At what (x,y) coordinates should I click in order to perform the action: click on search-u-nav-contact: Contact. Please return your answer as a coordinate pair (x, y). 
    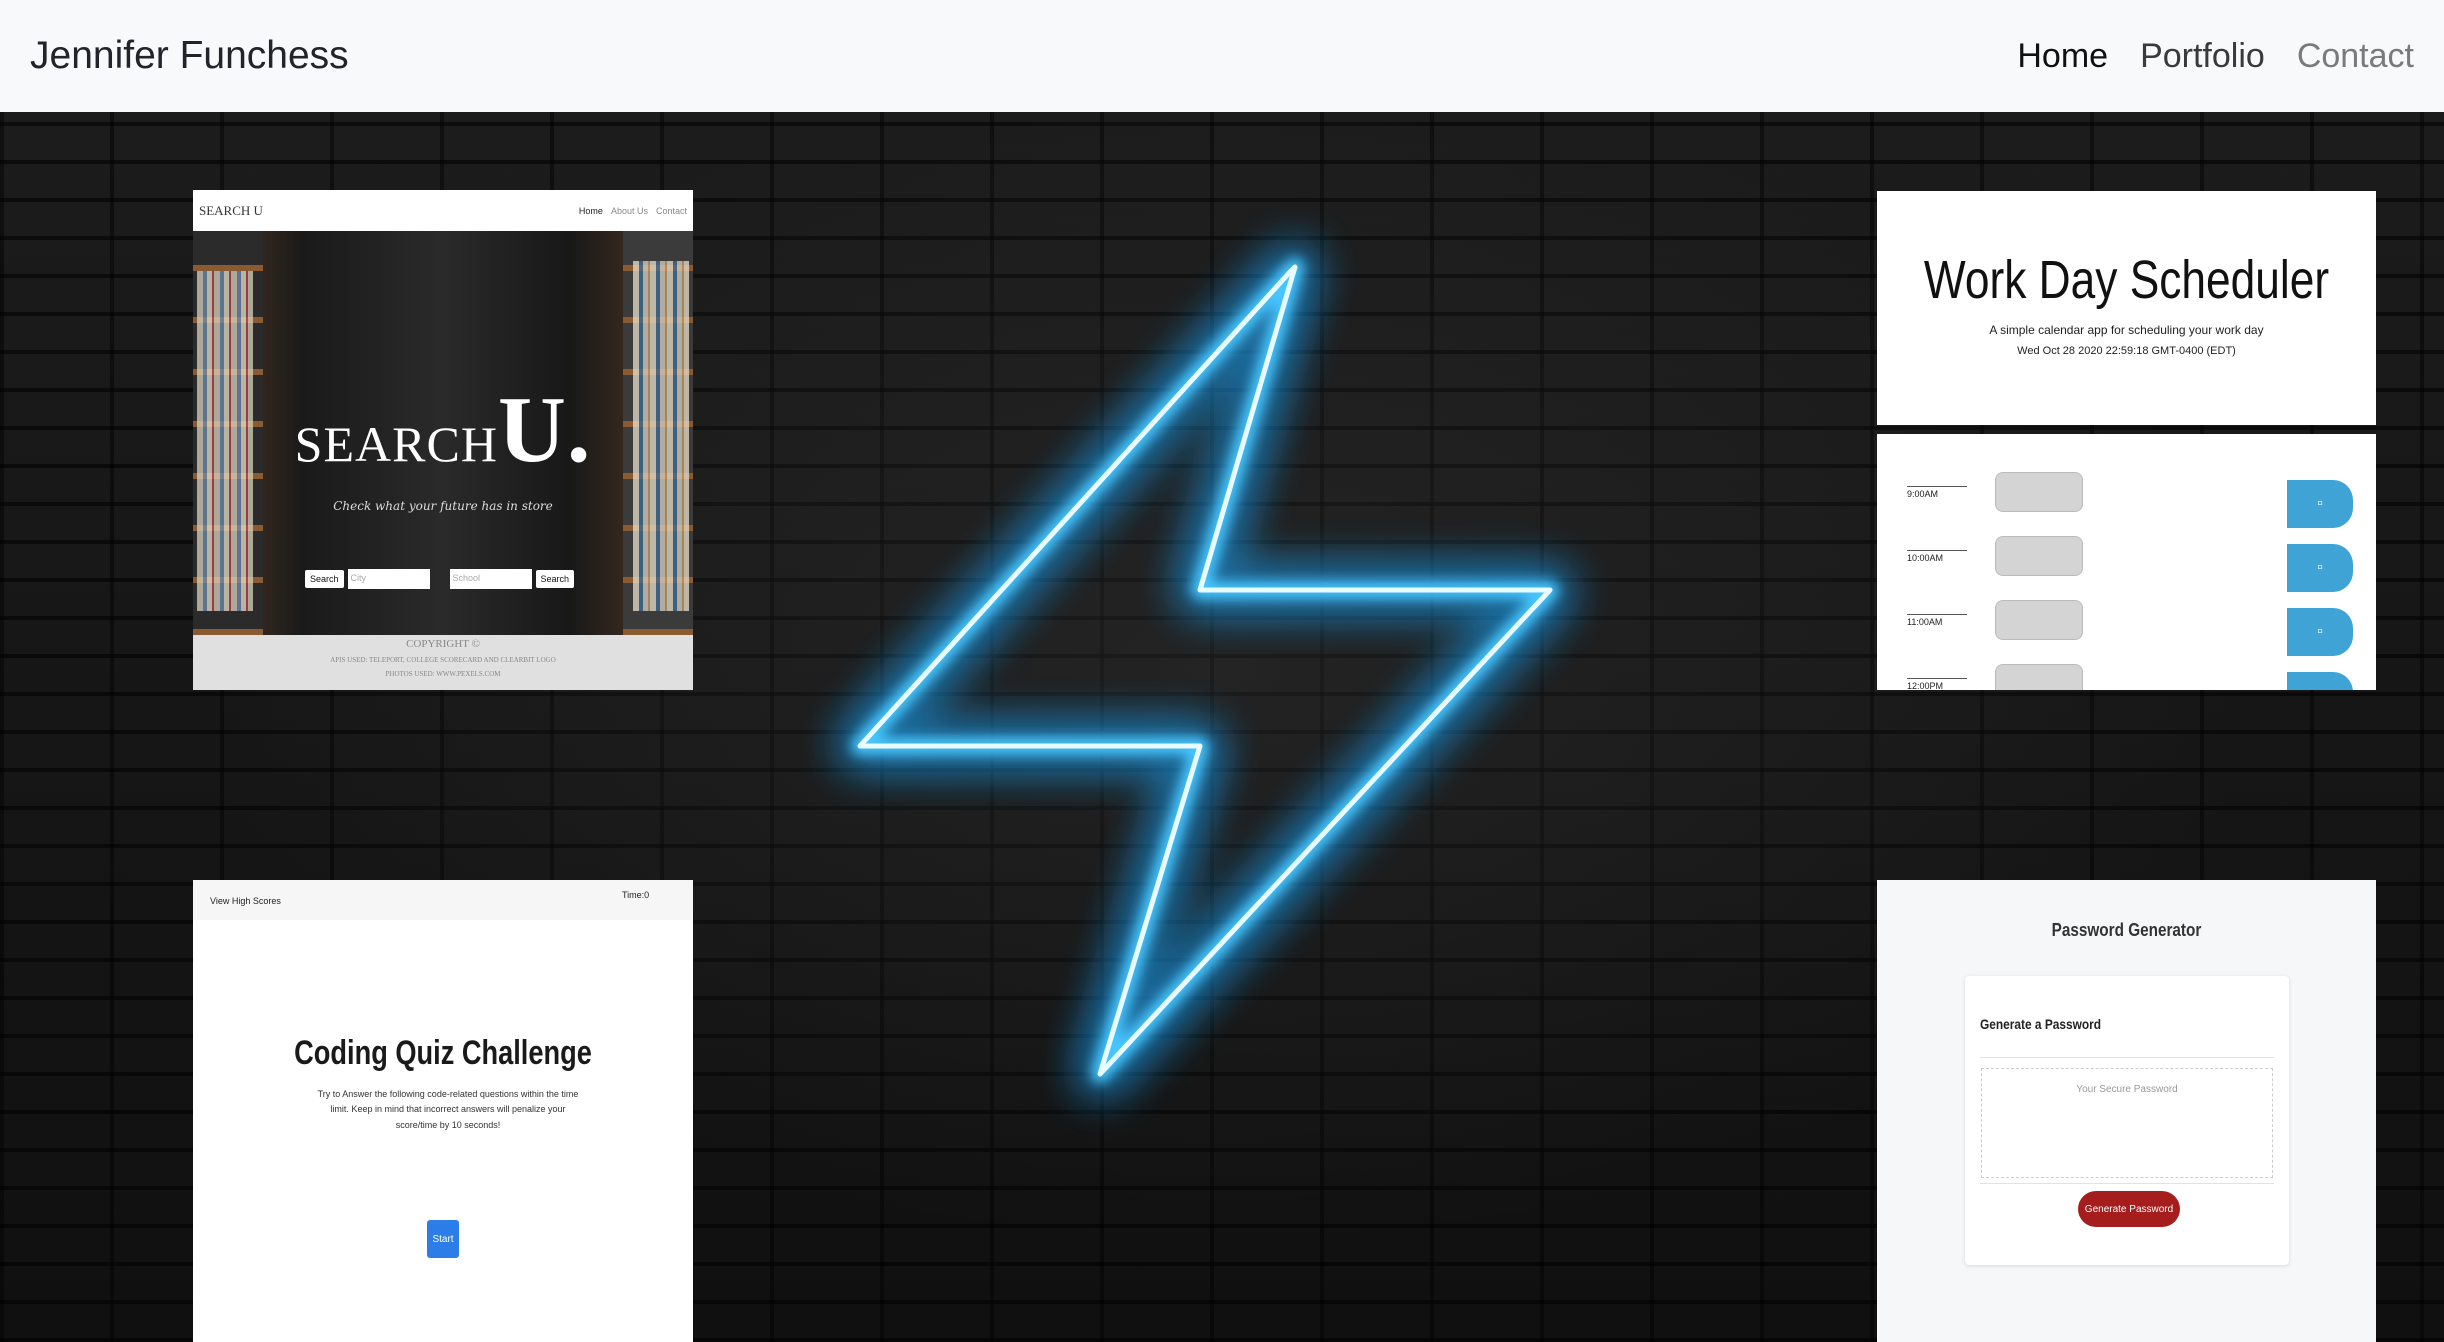
    Looking at the image, I should click on (671, 210).